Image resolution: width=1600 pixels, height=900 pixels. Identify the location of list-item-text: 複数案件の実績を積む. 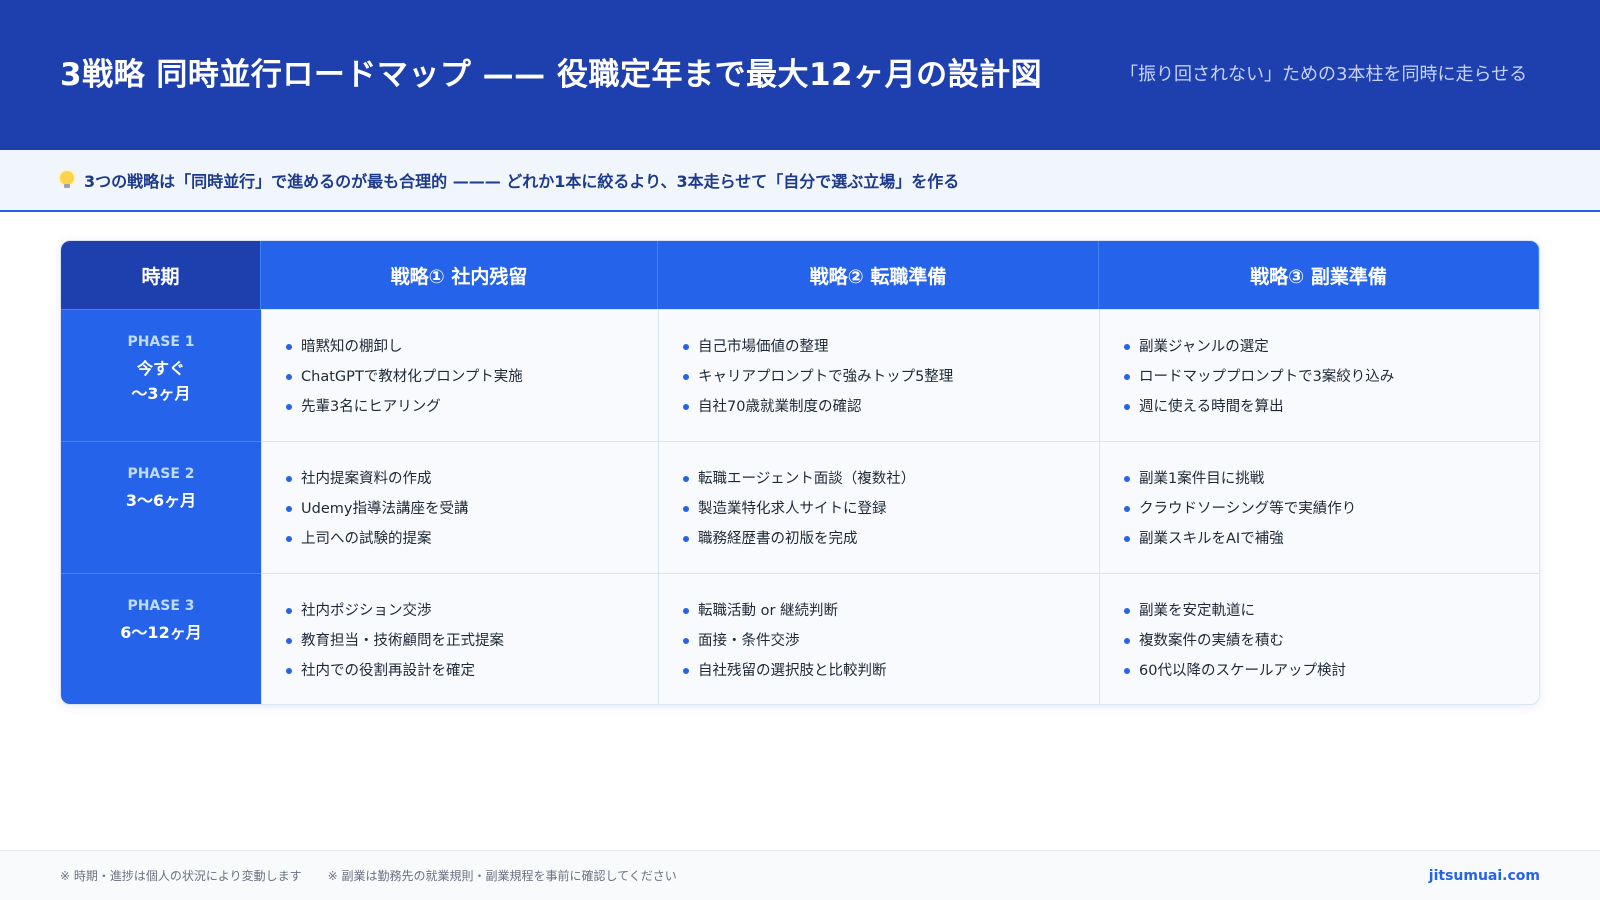
(1211, 641).